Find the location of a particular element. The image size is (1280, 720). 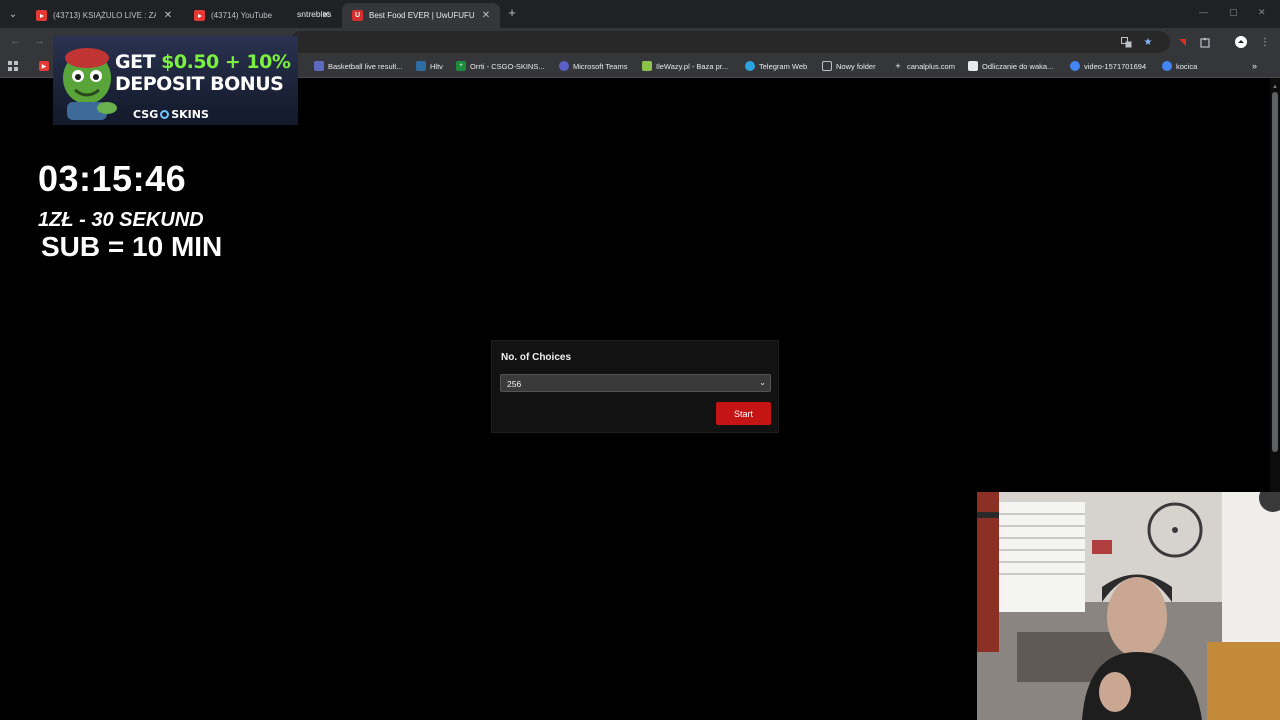

tab-title: (43713) KSIĄŻULO LIVE : ZAMYKAM is located at coordinates (104, 15).